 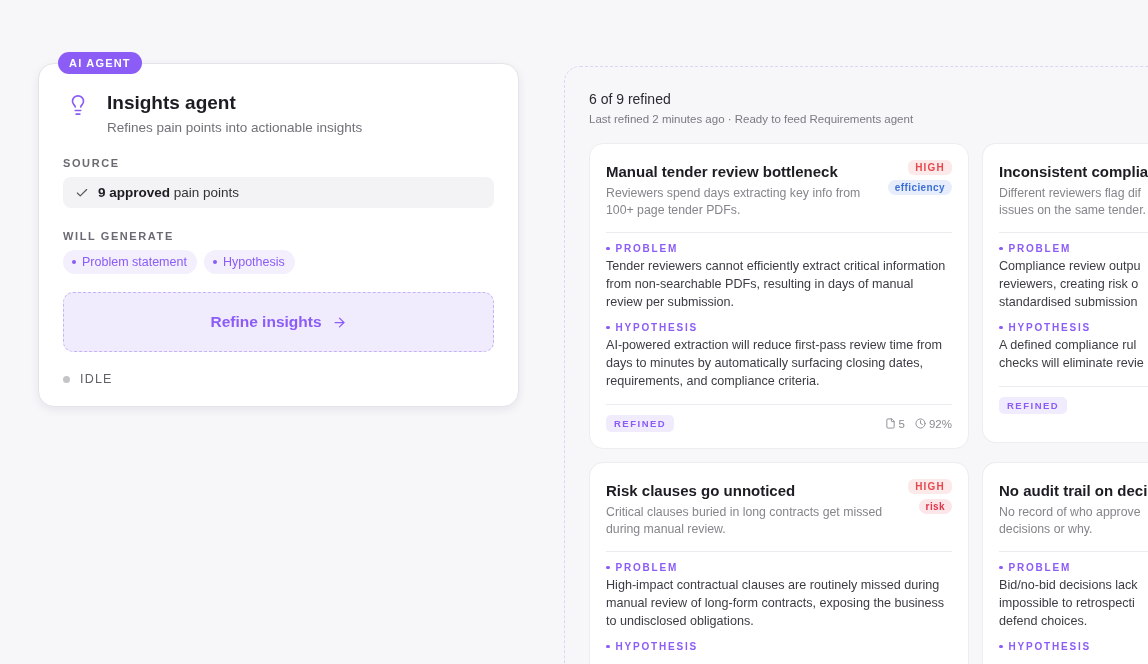 I want to click on source-count: 5, so click(x=894, y=423).